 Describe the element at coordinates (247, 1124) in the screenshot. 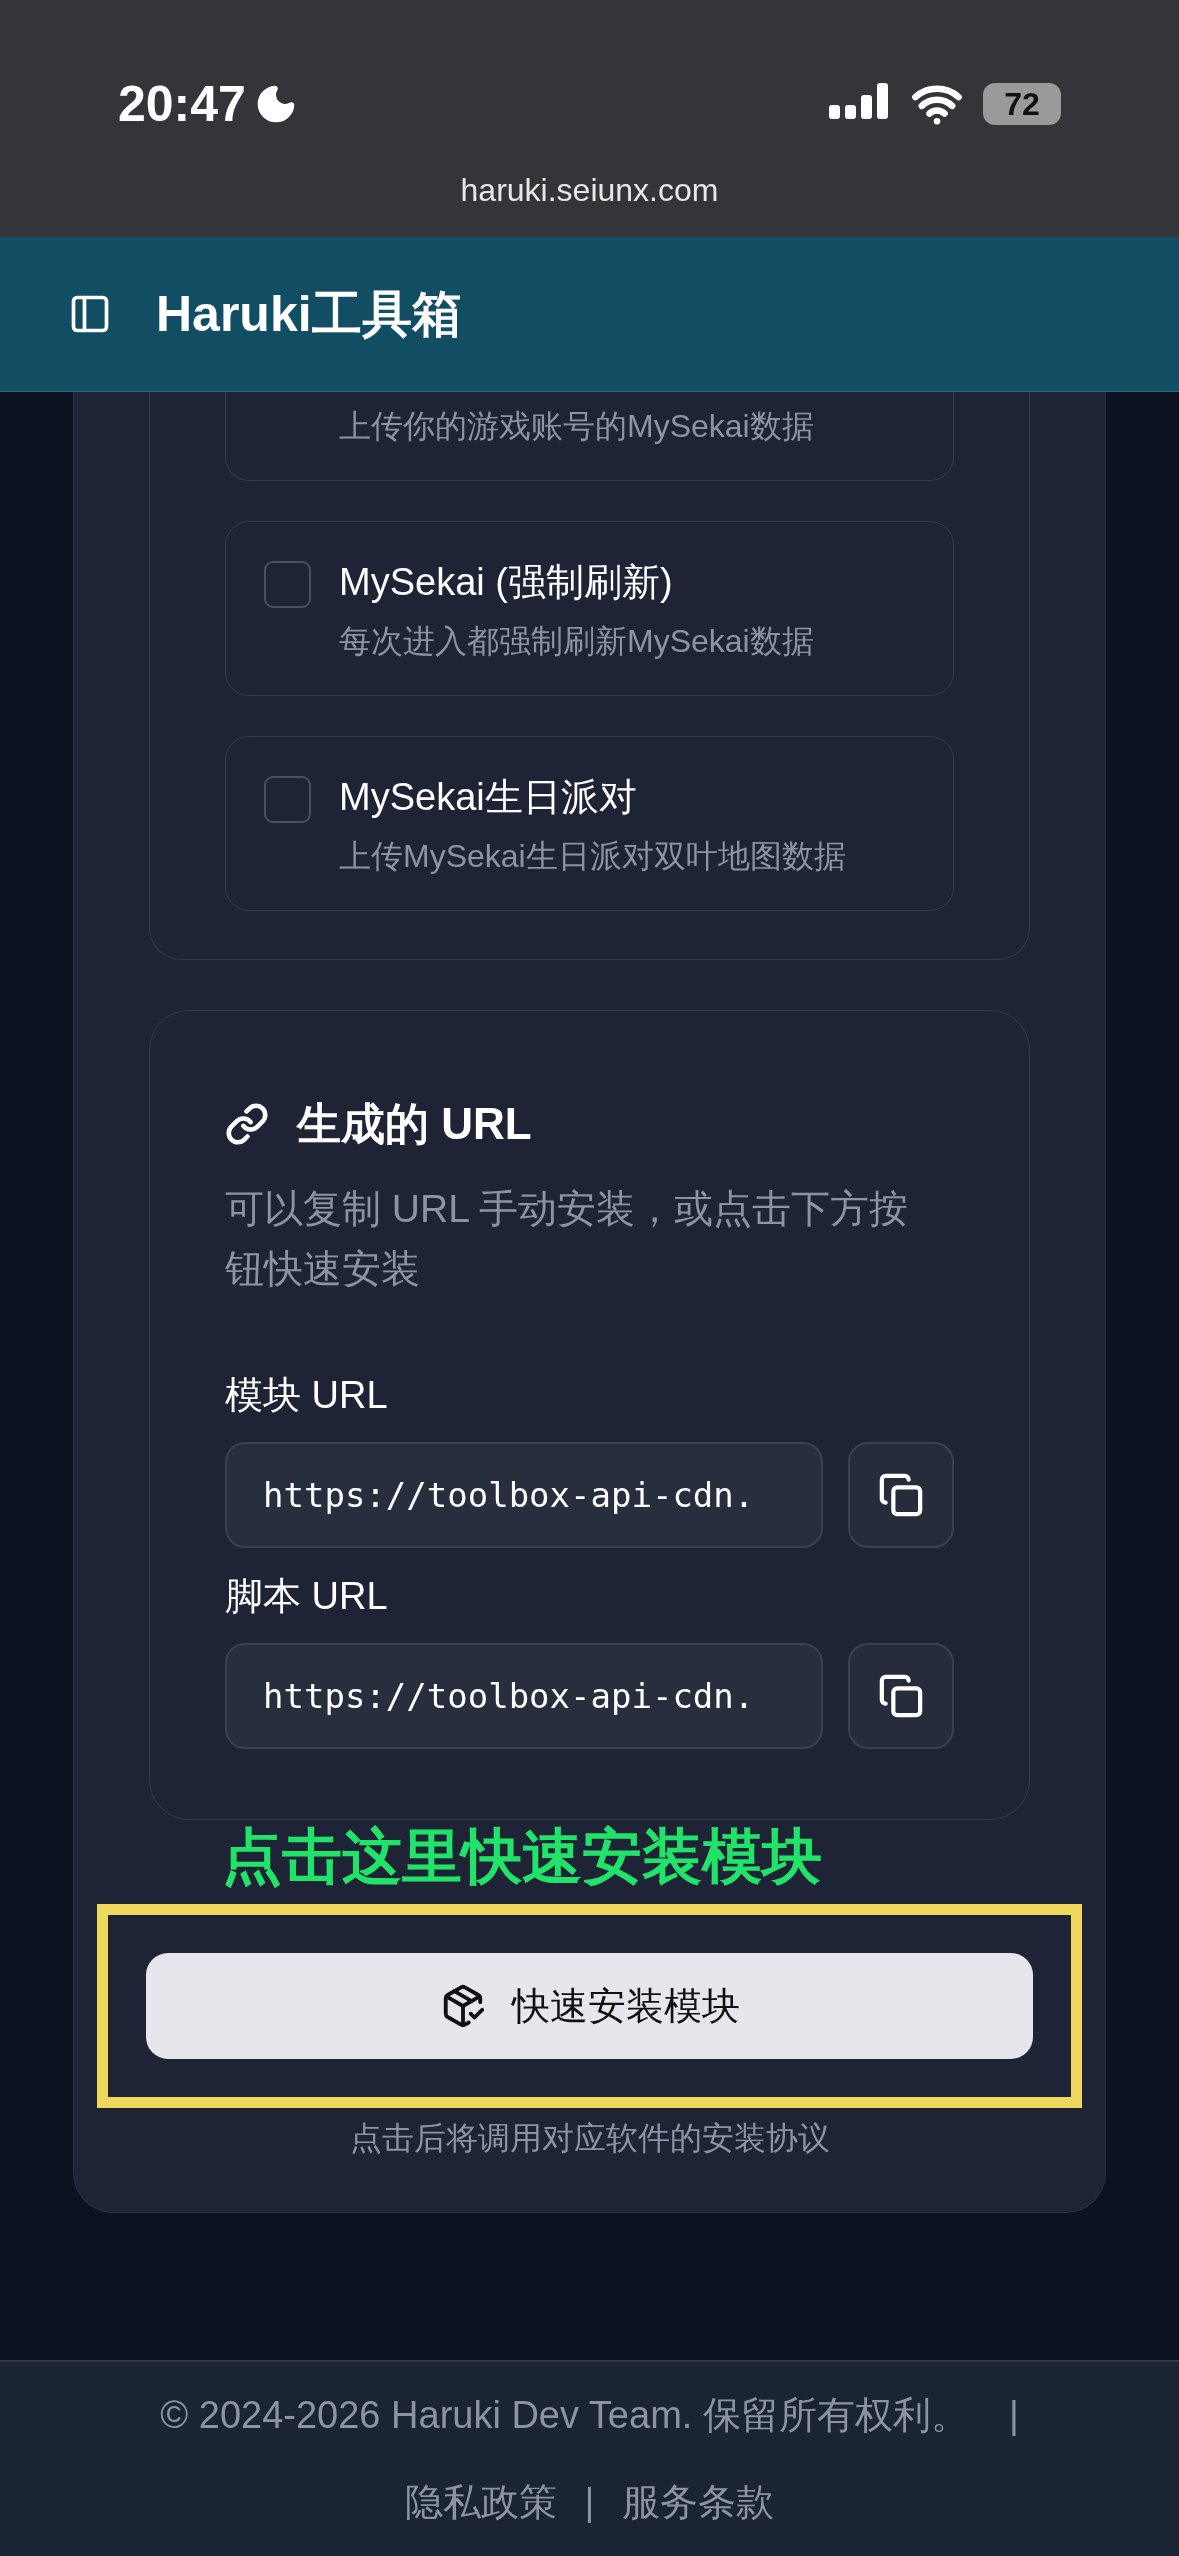

I see `link-icon` at that location.